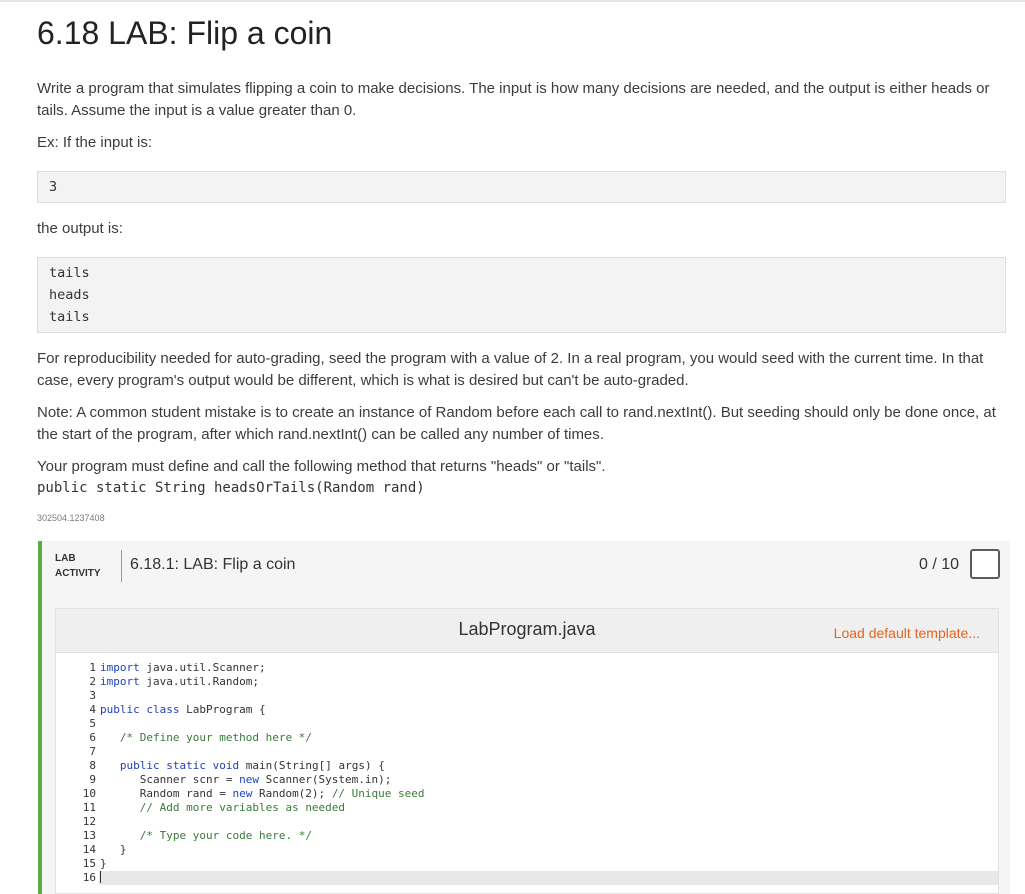  I want to click on line-number: 7, so click(92, 751).